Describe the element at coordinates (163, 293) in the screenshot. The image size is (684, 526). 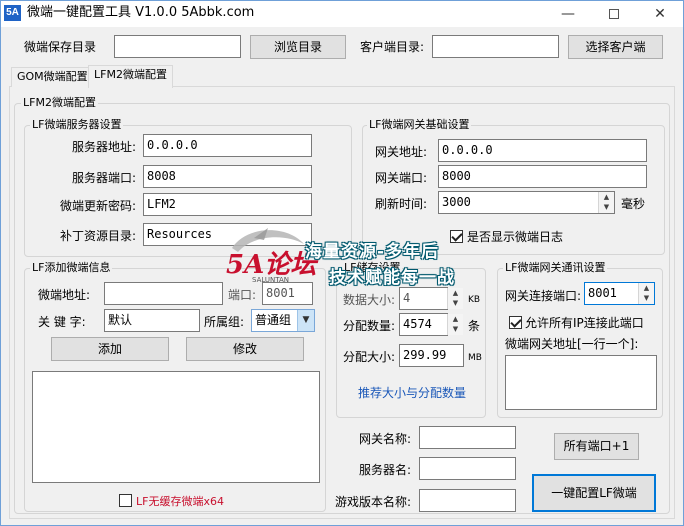
I see `micro-addr-input` at that location.